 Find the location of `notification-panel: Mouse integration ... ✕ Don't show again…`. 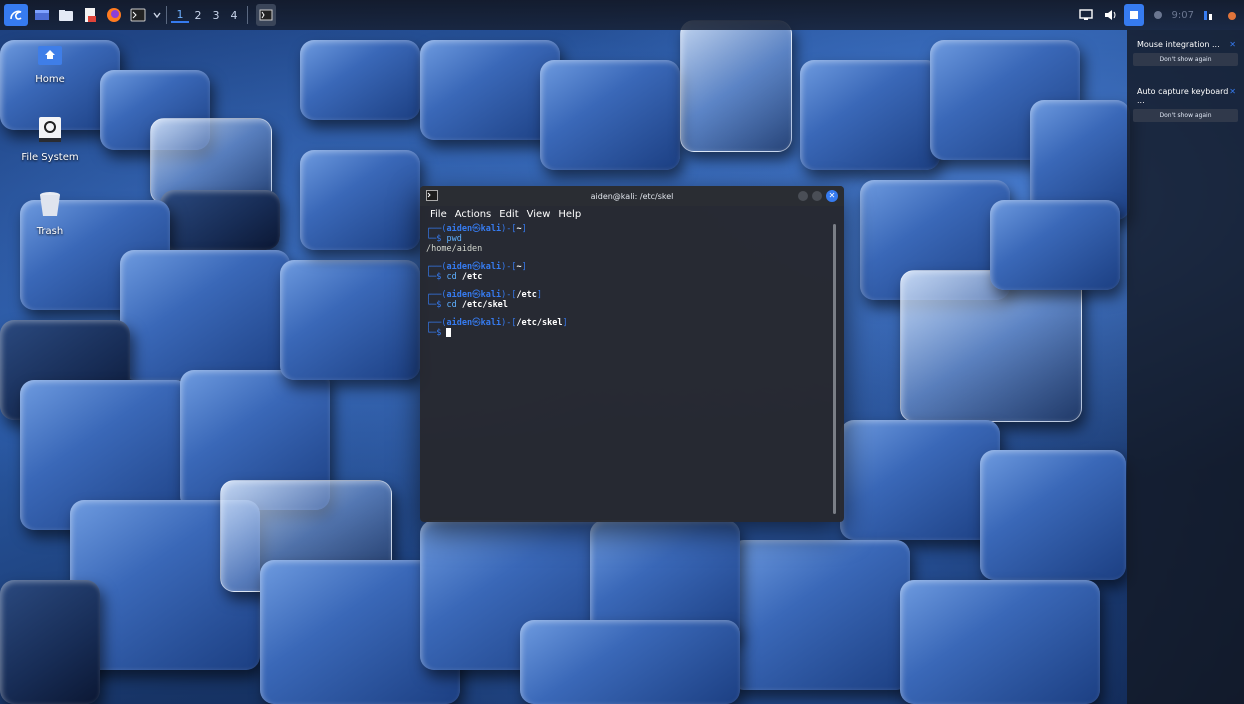

notification-panel: Mouse integration ... ✕ Don't show again… is located at coordinates (1185, 367).